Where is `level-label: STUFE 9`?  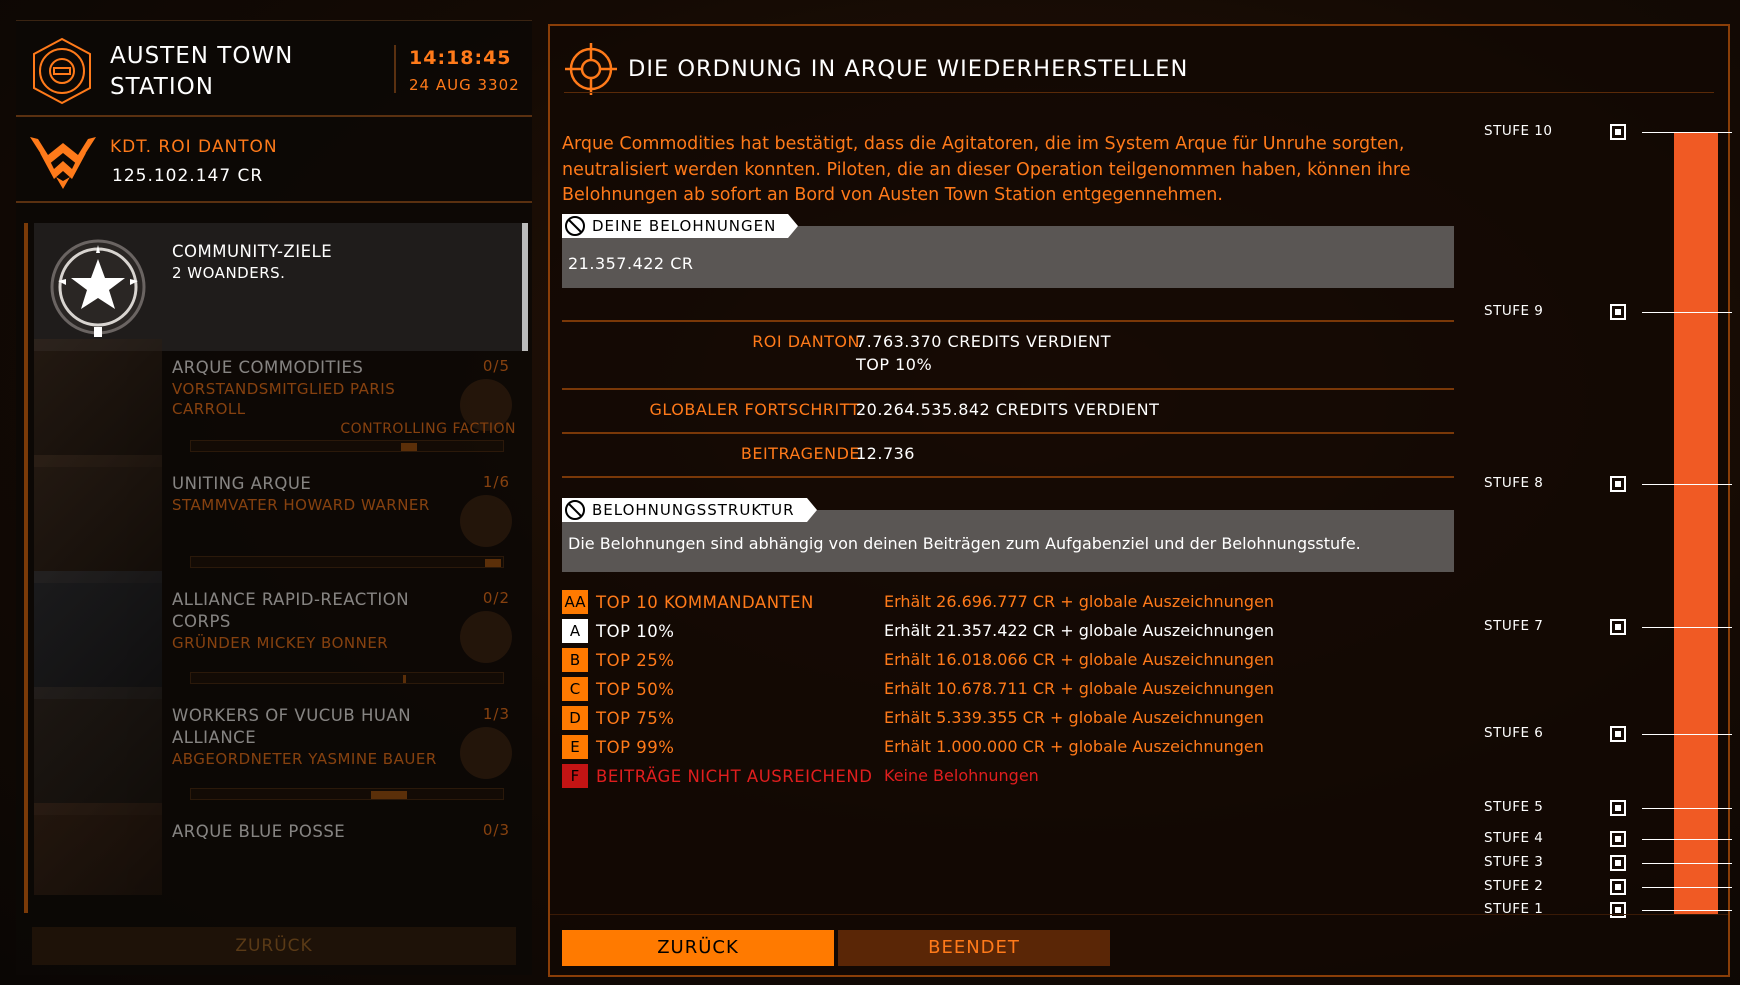
level-label: STUFE 9 is located at coordinates (1514, 311).